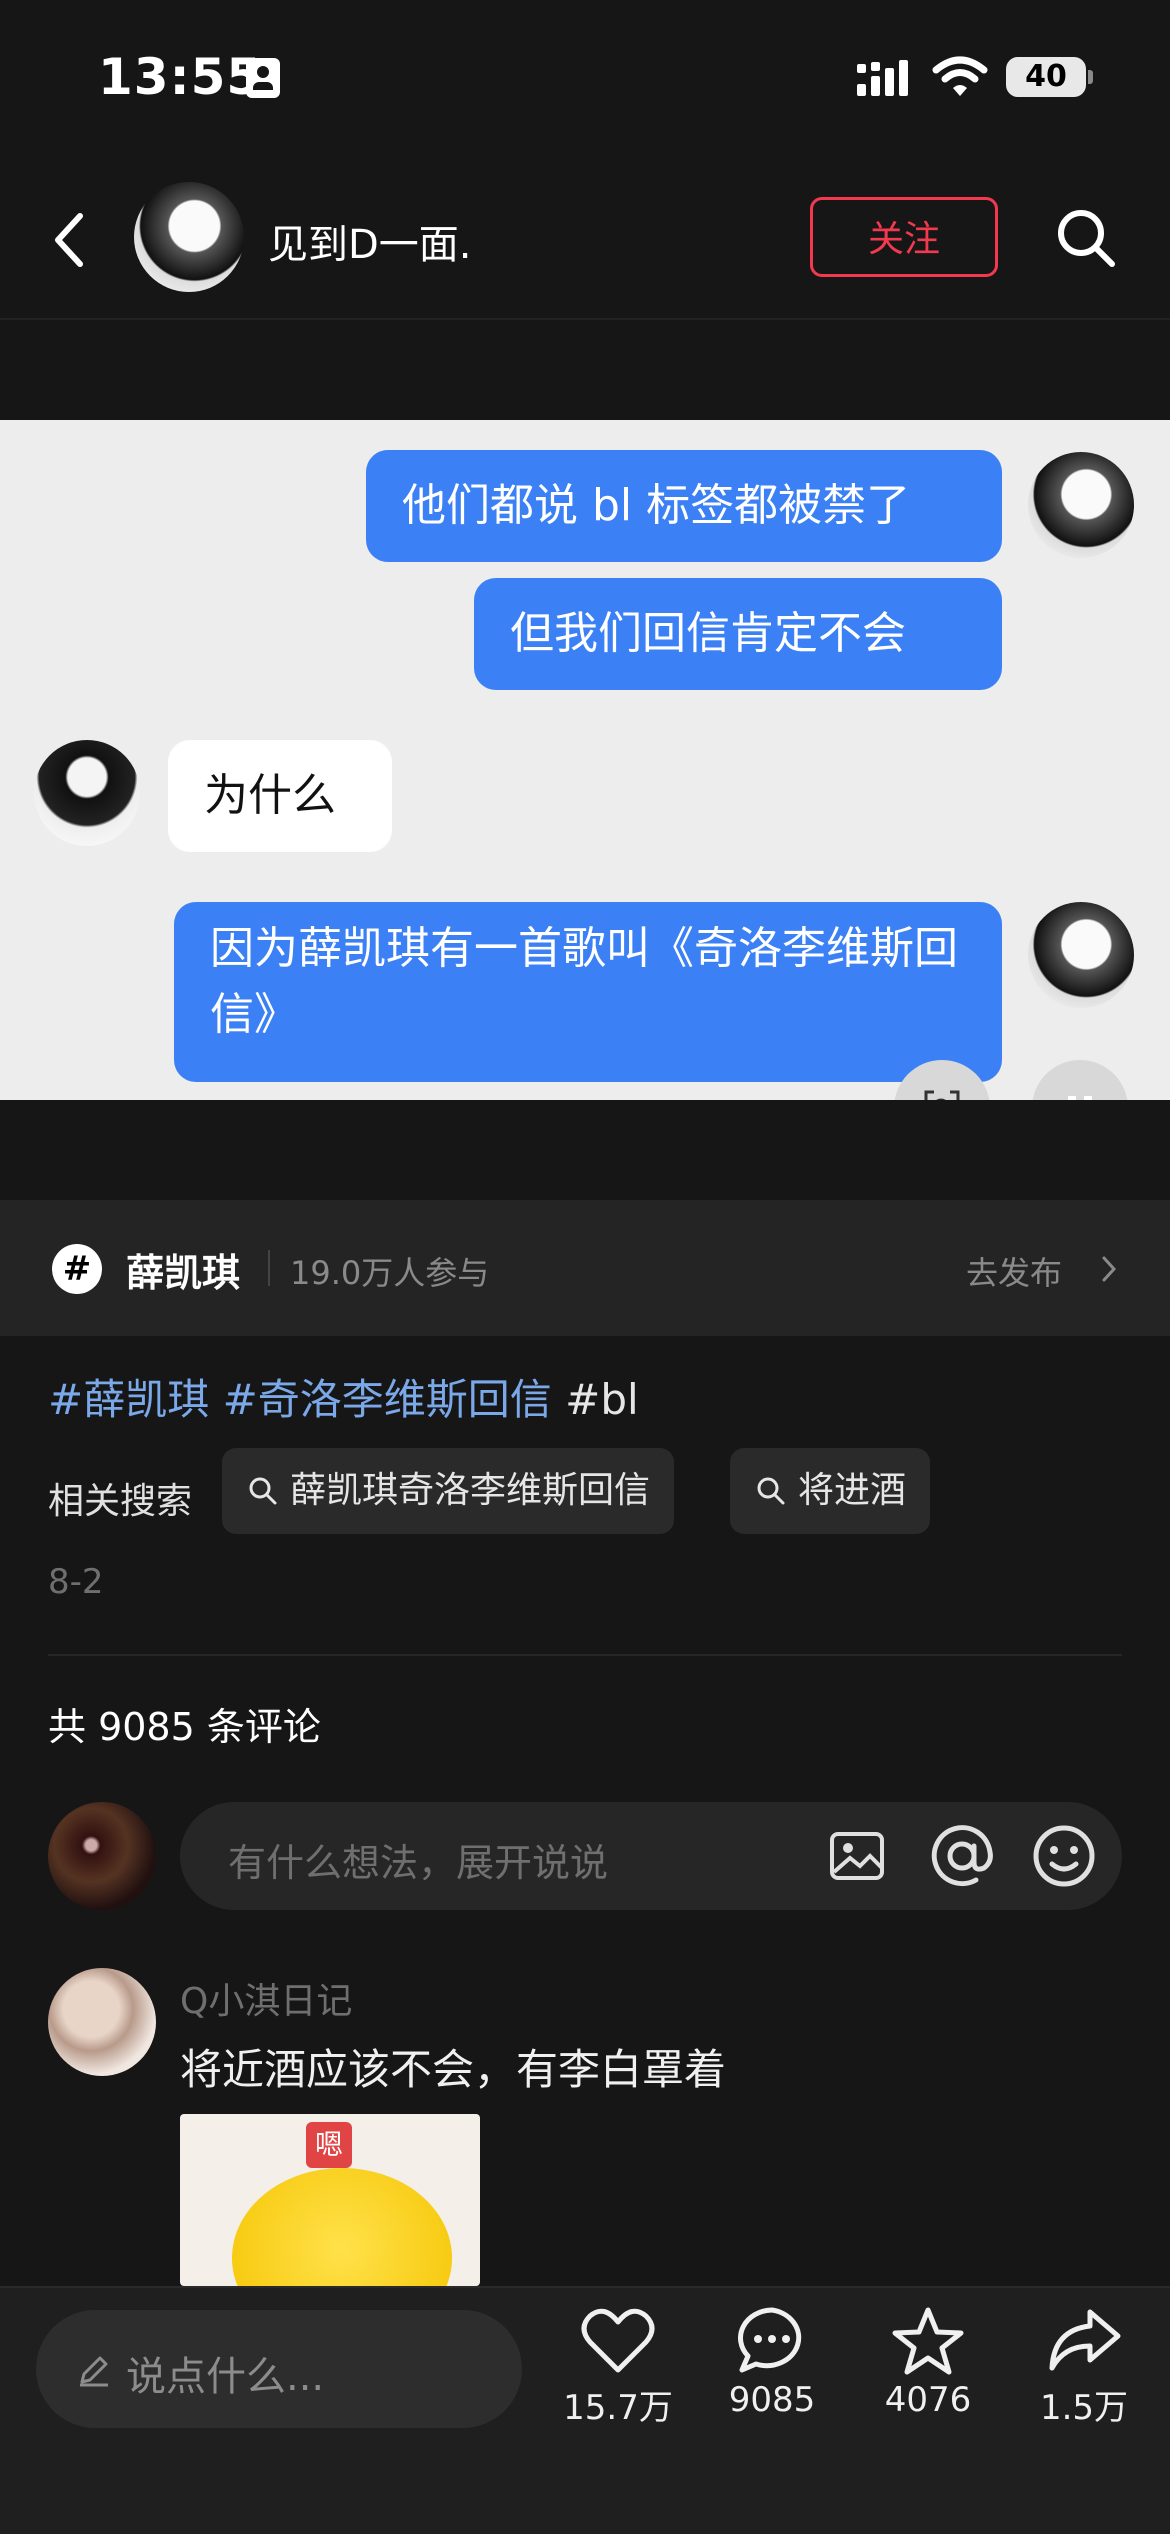 The image size is (1170, 2534). Describe the element at coordinates (1109, 1269) in the screenshot. I see `chevron-right-icon` at that location.